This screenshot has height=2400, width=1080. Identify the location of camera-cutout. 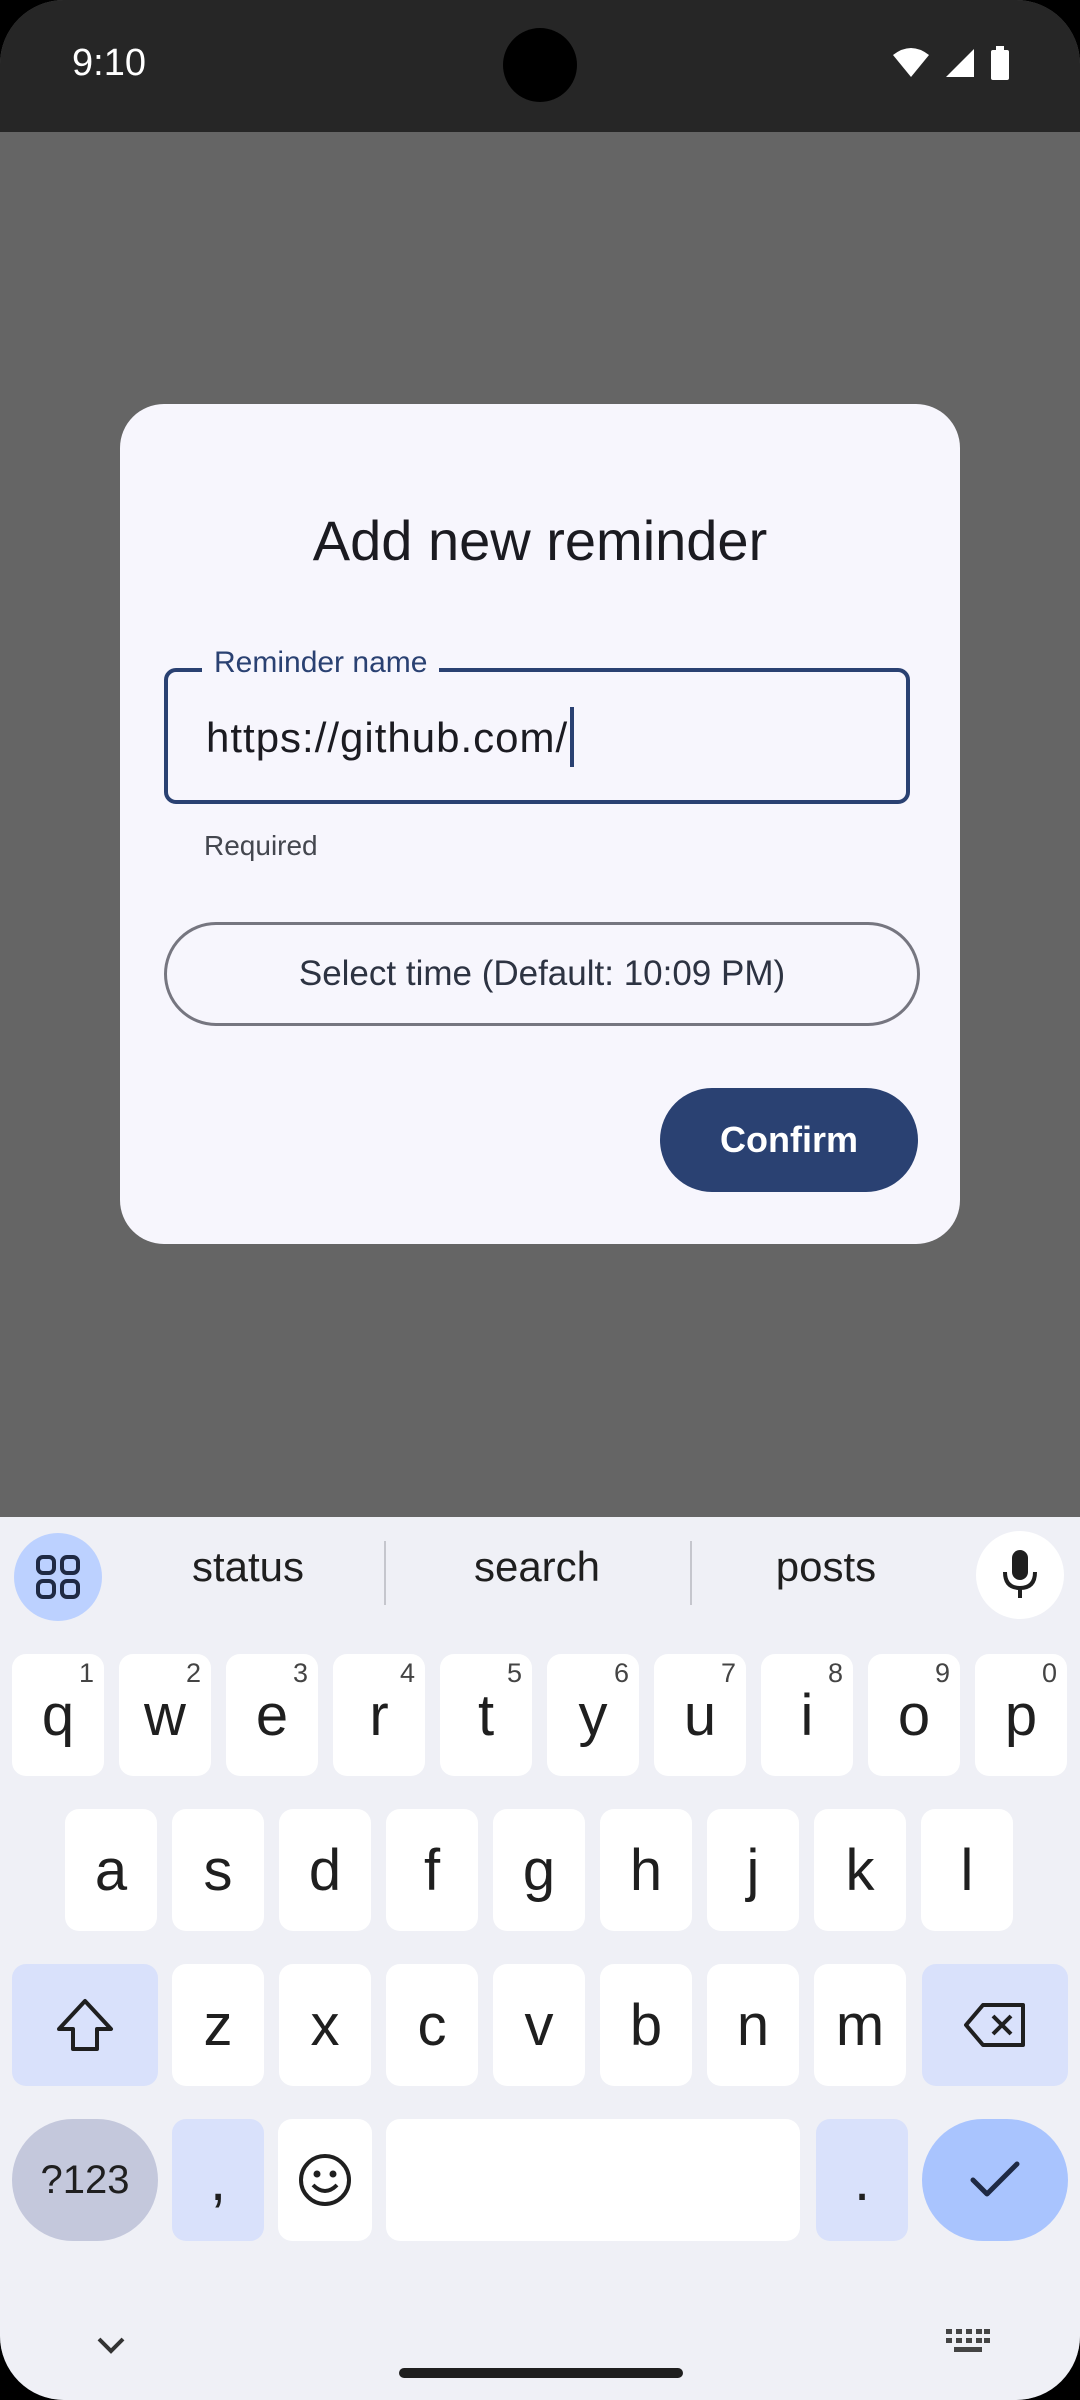
(540, 65).